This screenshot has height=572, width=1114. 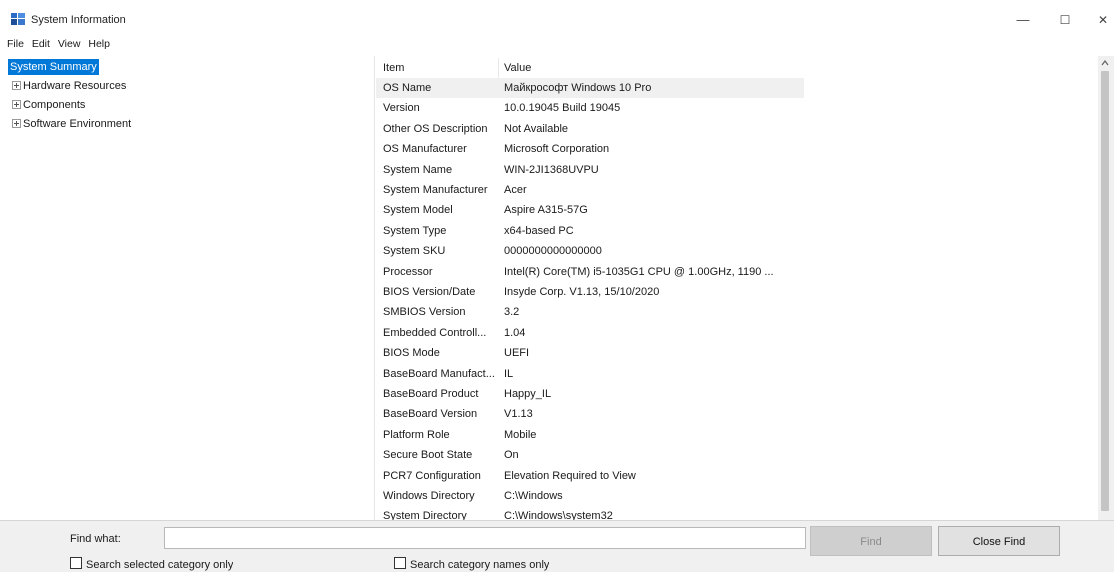 I want to click on table-row: System Name WIN-2JI1368UVPU, so click(x=590, y=170).